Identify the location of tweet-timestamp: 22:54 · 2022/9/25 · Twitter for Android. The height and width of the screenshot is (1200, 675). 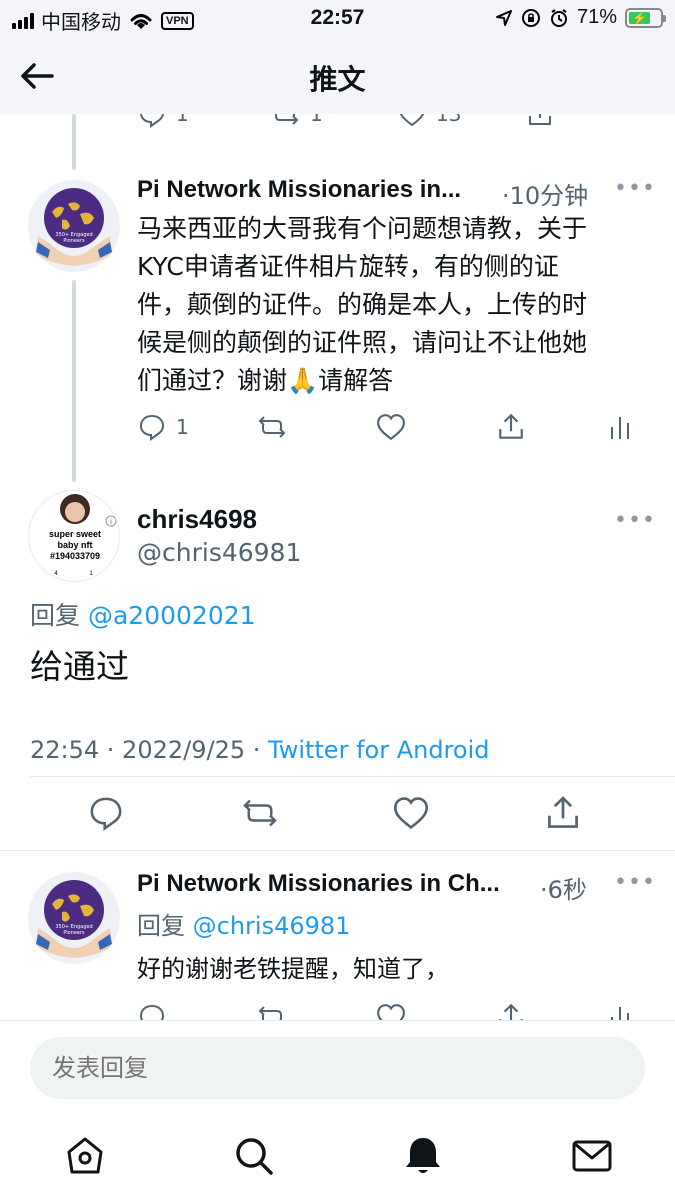
(259, 750).